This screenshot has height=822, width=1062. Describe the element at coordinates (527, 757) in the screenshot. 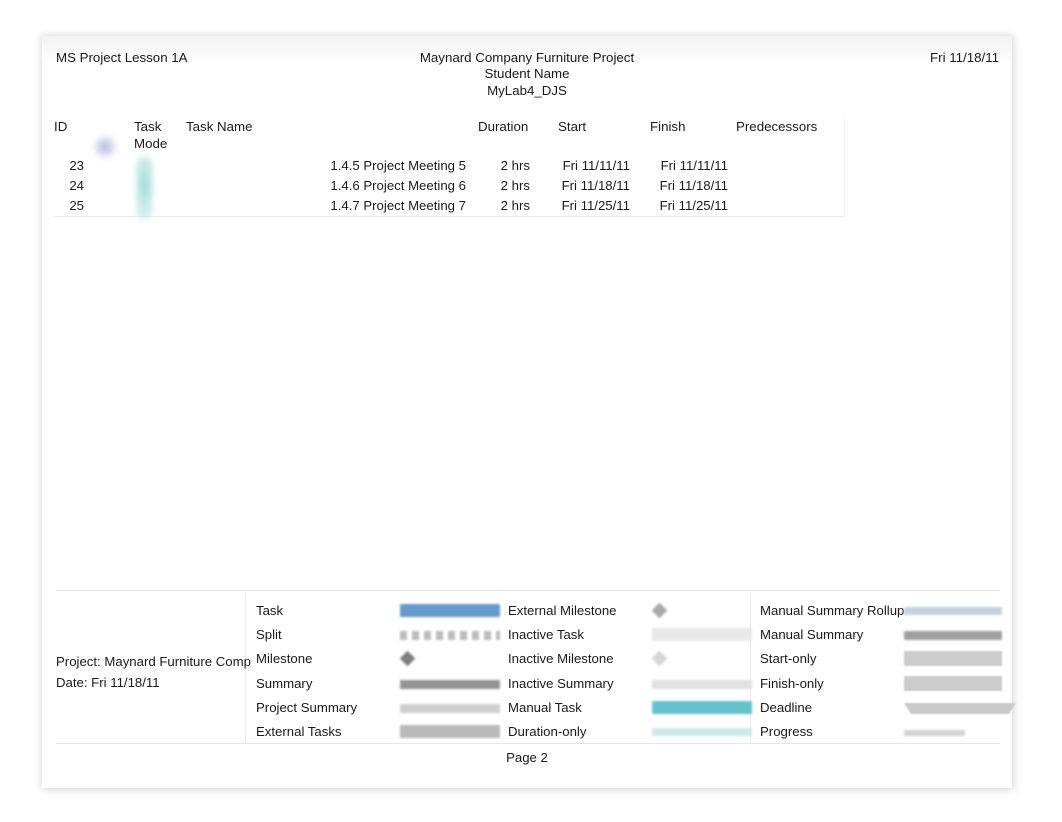

I see `page-number-label: Page 2` at that location.